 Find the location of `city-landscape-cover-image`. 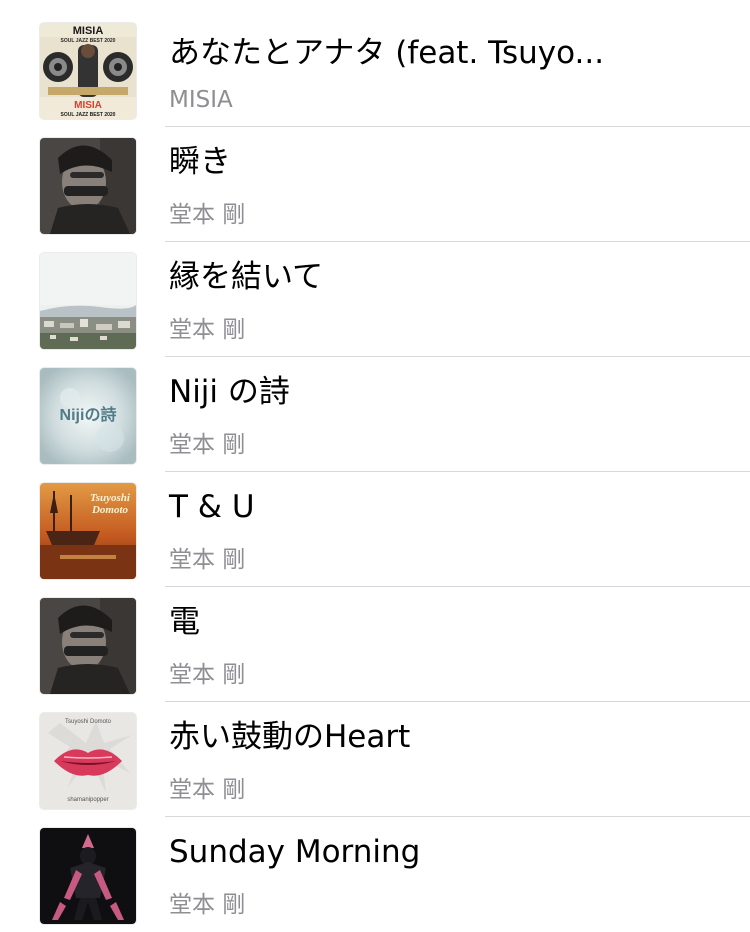

city-landscape-cover-image is located at coordinates (88, 301).